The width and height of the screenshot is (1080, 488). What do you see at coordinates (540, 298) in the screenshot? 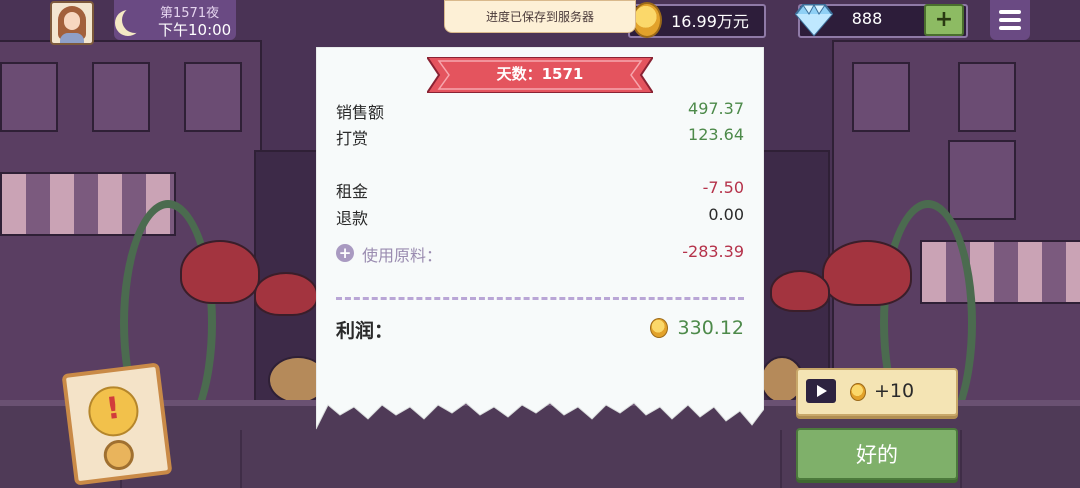
I see `receipt-divider` at bounding box center [540, 298].